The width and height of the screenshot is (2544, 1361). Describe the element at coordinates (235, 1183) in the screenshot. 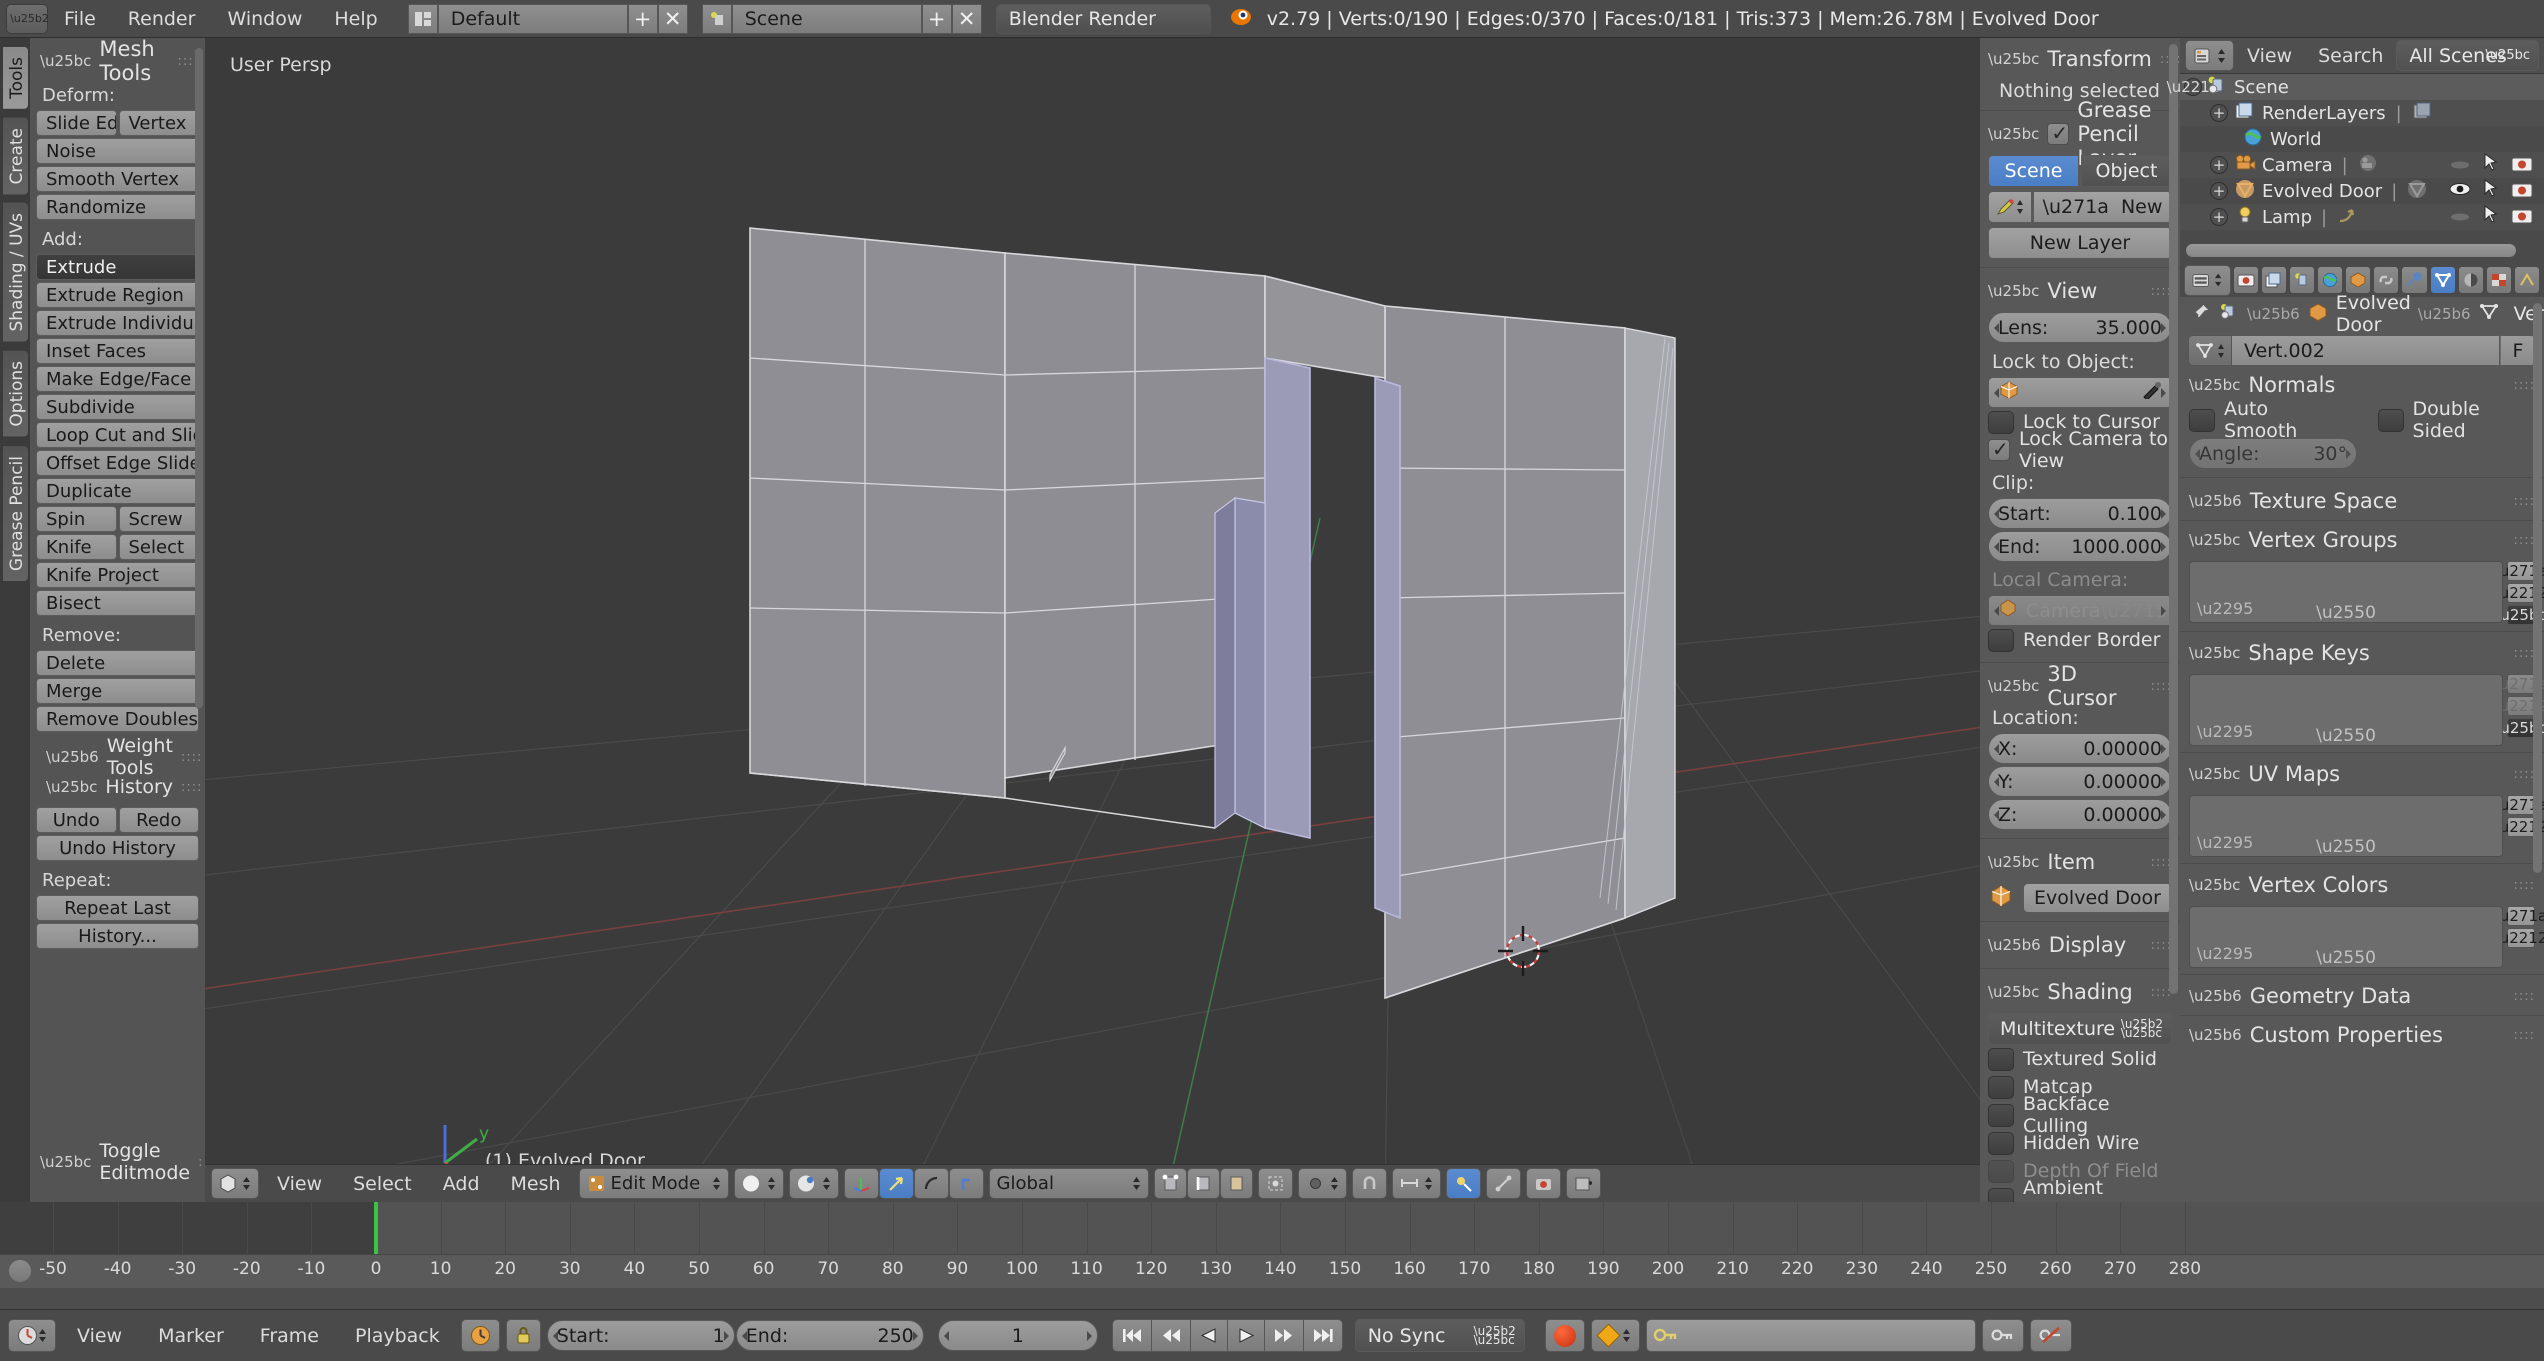

I see `editor-type-selector` at that location.